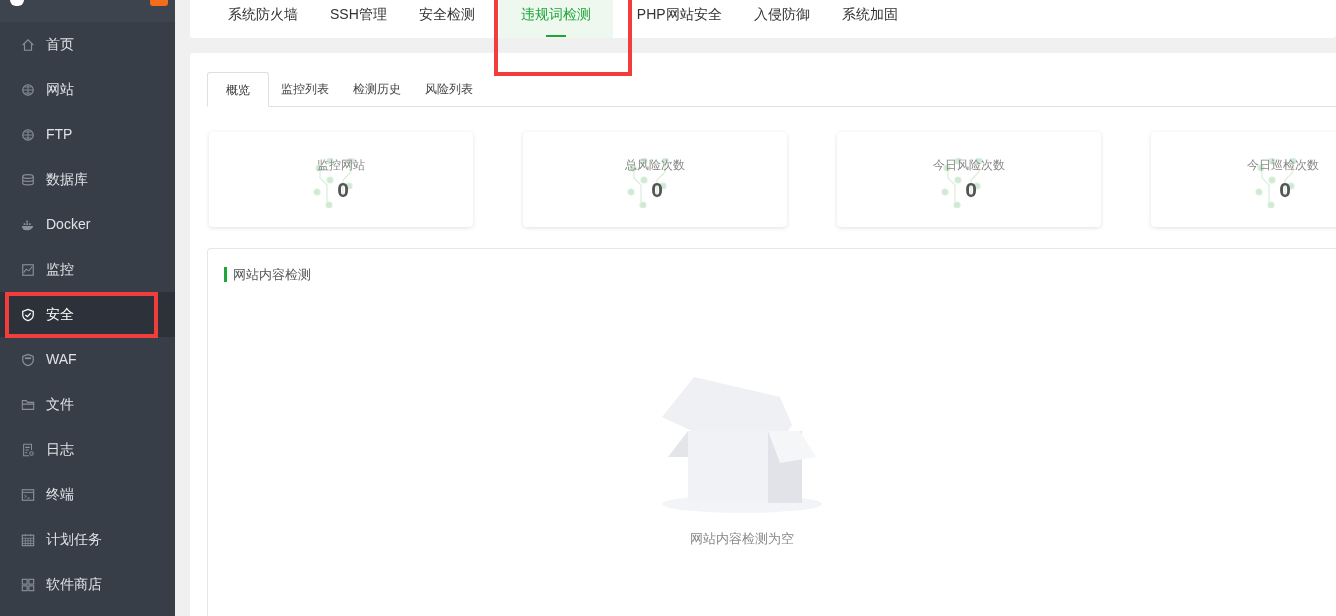 This screenshot has height=616, width=1336. Describe the element at coordinates (87, 359) in the screenshot. I see `sidebar-item: WAF` at that location.